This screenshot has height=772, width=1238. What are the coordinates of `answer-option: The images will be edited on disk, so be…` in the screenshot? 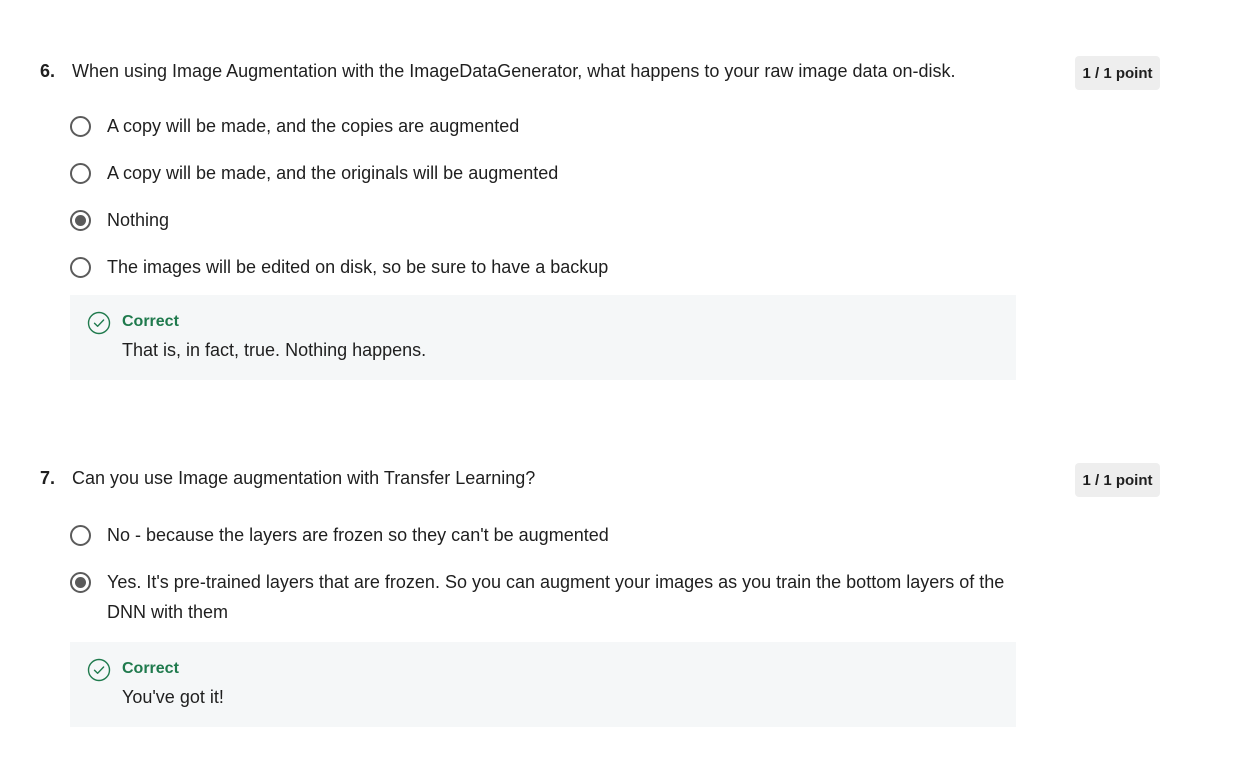 It's located at (545, 268).